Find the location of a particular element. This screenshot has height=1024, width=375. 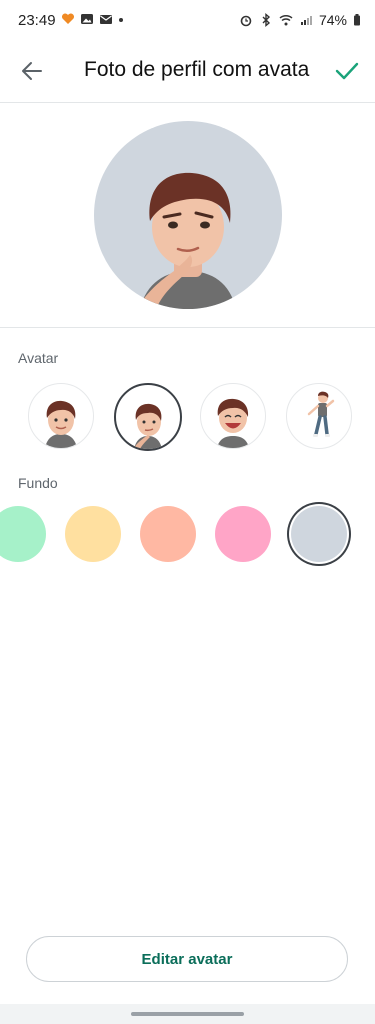

arrow-left-icon is located at coordinates (32, 71).